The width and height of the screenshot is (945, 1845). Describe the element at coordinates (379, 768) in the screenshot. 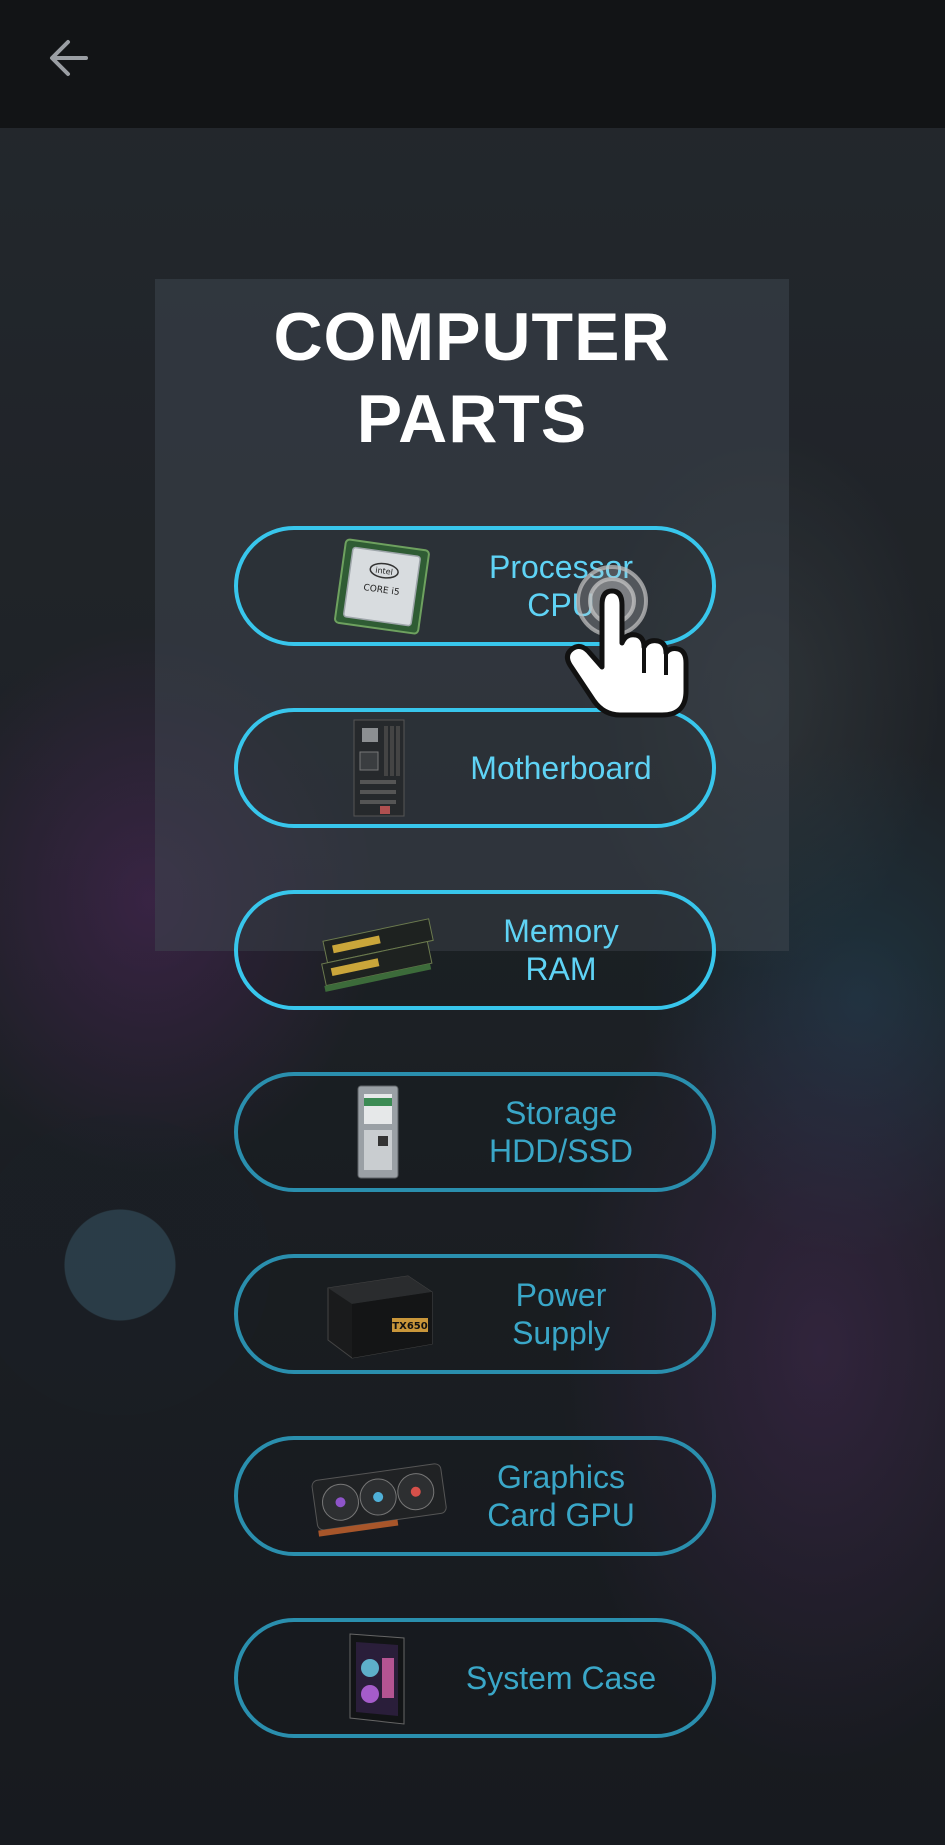

I see `motherboard-icon` at that location.